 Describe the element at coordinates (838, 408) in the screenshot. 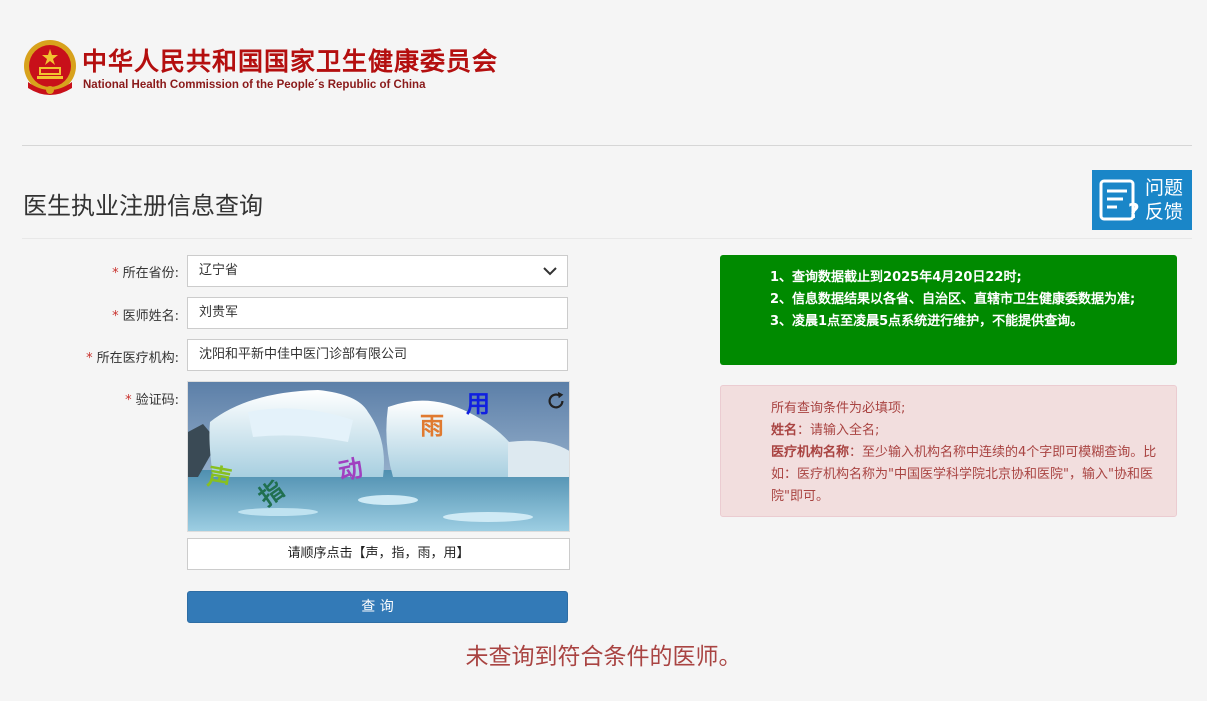

I see `requirement-line: 所有查询条件为必填项;` at that location.